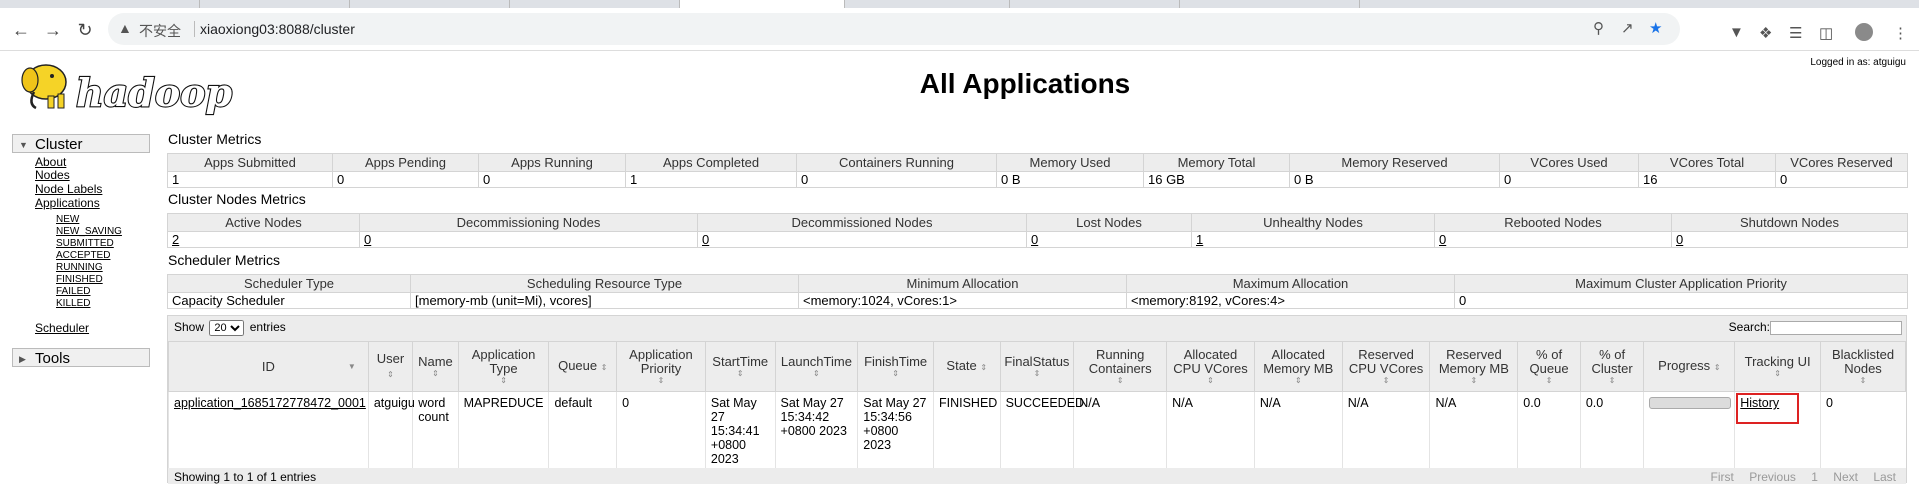 The width and height of the screenshot is (1919, 484). Describe the element at coordinates (1707, 179) in the screenshot. I see `metric-value: 16` at that location.